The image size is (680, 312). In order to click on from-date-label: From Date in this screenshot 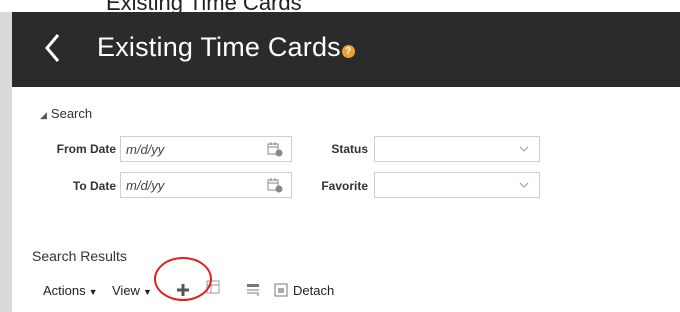, I will do `click(86, 149)`.